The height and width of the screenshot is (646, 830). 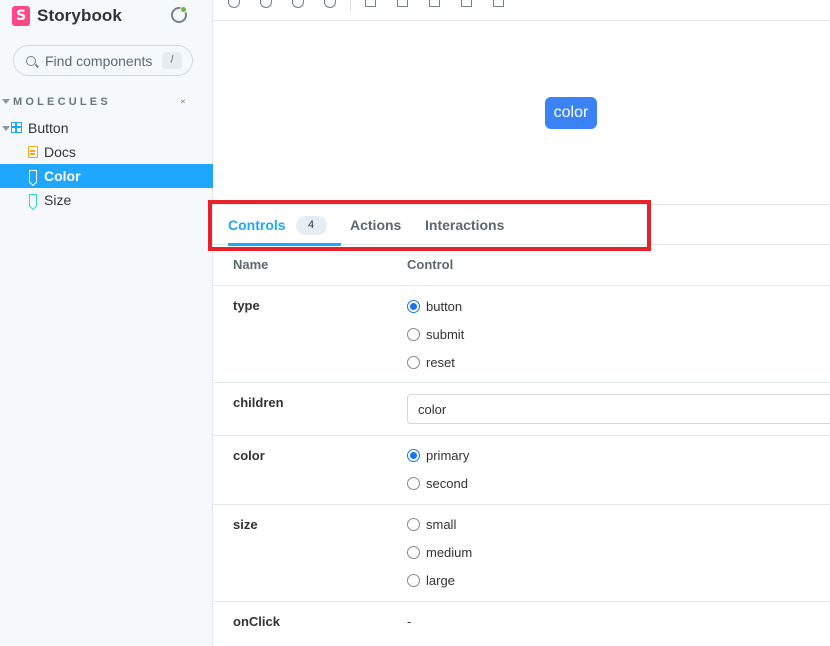 I want to click on radio-size-large: large, so click(x=431, y=580).